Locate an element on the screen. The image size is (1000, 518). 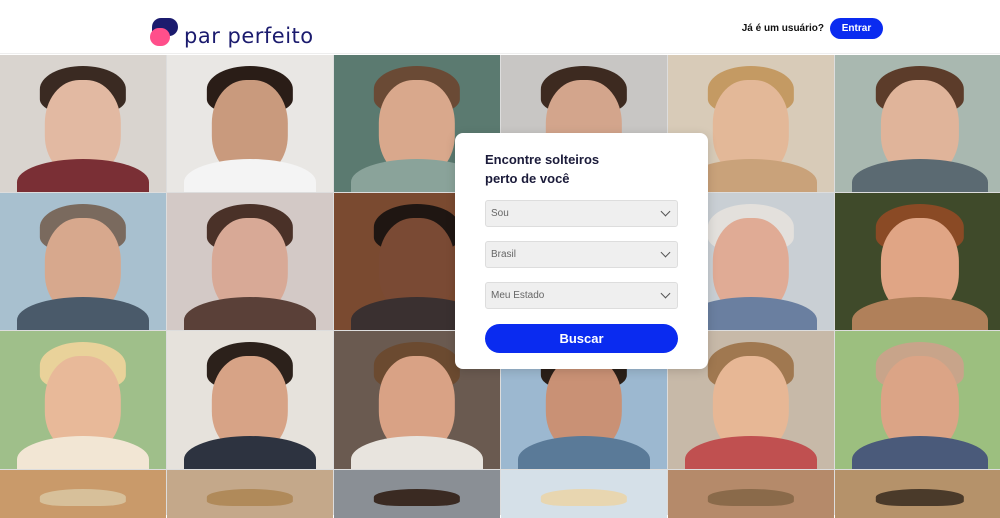
gender-select-value: Sou is located at coordinates (500, 213).